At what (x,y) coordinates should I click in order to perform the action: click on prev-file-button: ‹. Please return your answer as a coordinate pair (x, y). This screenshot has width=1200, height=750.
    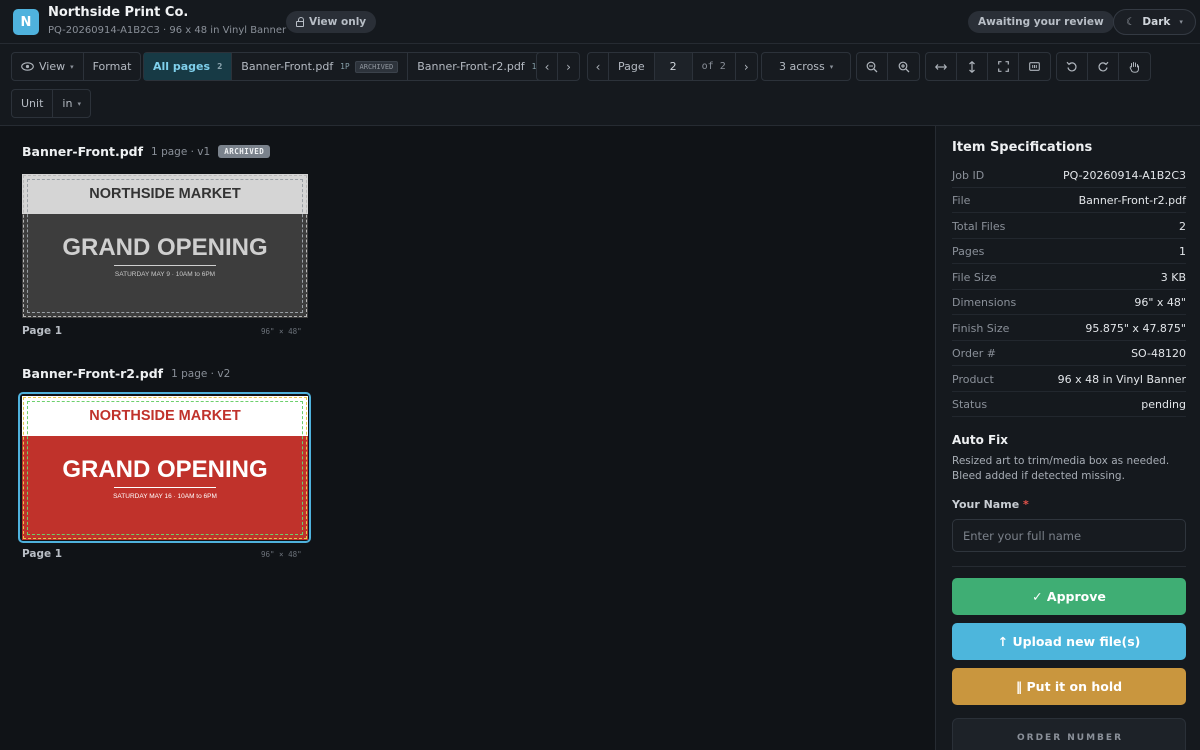
    Looking at the image, I should click on (547, 66).